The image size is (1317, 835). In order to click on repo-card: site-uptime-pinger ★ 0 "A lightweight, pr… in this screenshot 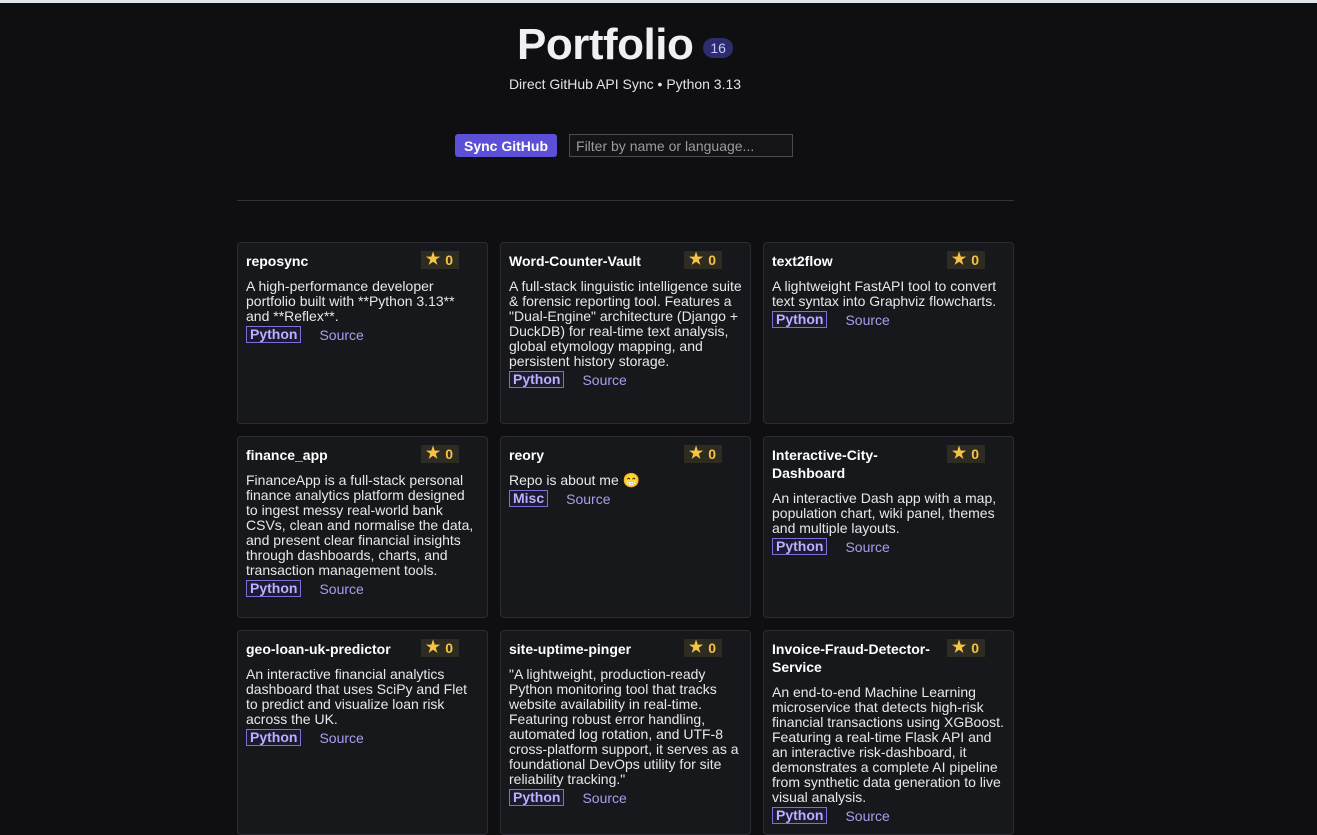, I will do `click(625, 732)`.